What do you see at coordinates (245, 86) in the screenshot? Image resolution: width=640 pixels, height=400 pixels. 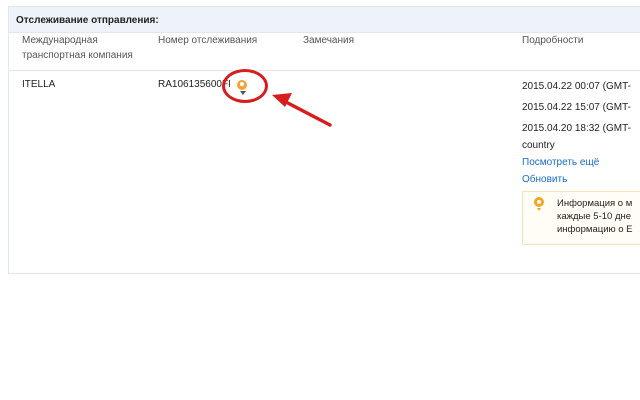 I see `annotation-circle` at bounding box center [245, 86].